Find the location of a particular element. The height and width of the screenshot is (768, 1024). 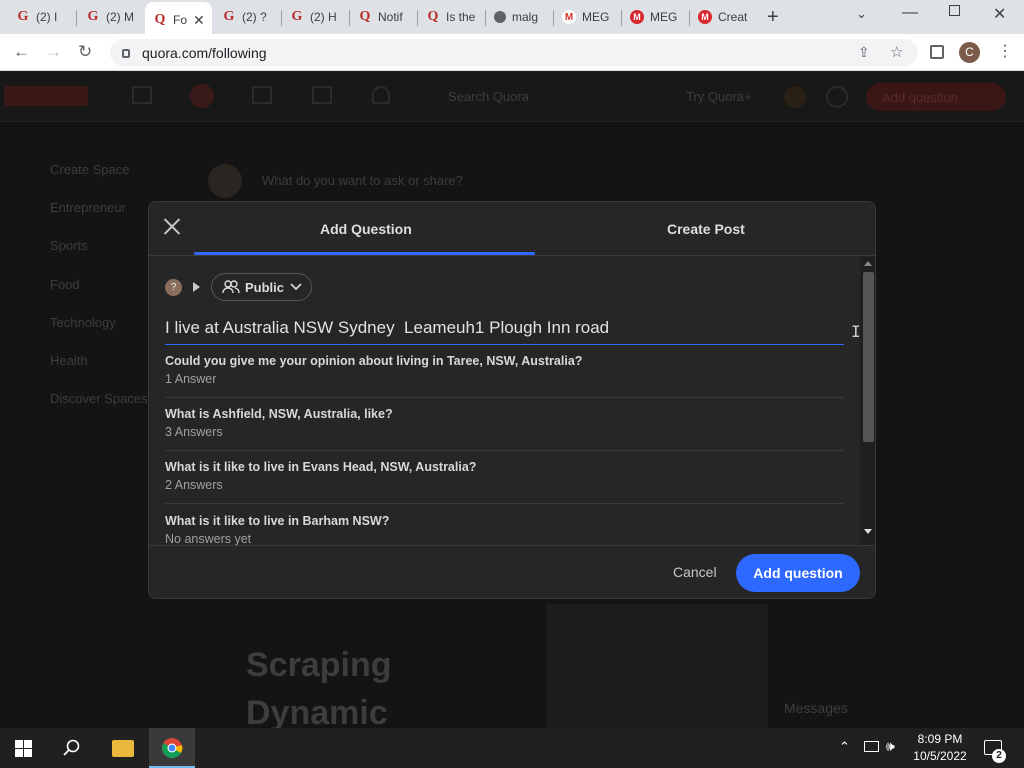

suggestion-title: What is Ashfield, NSW, Australia, like? is located at coordinates (279, 414).